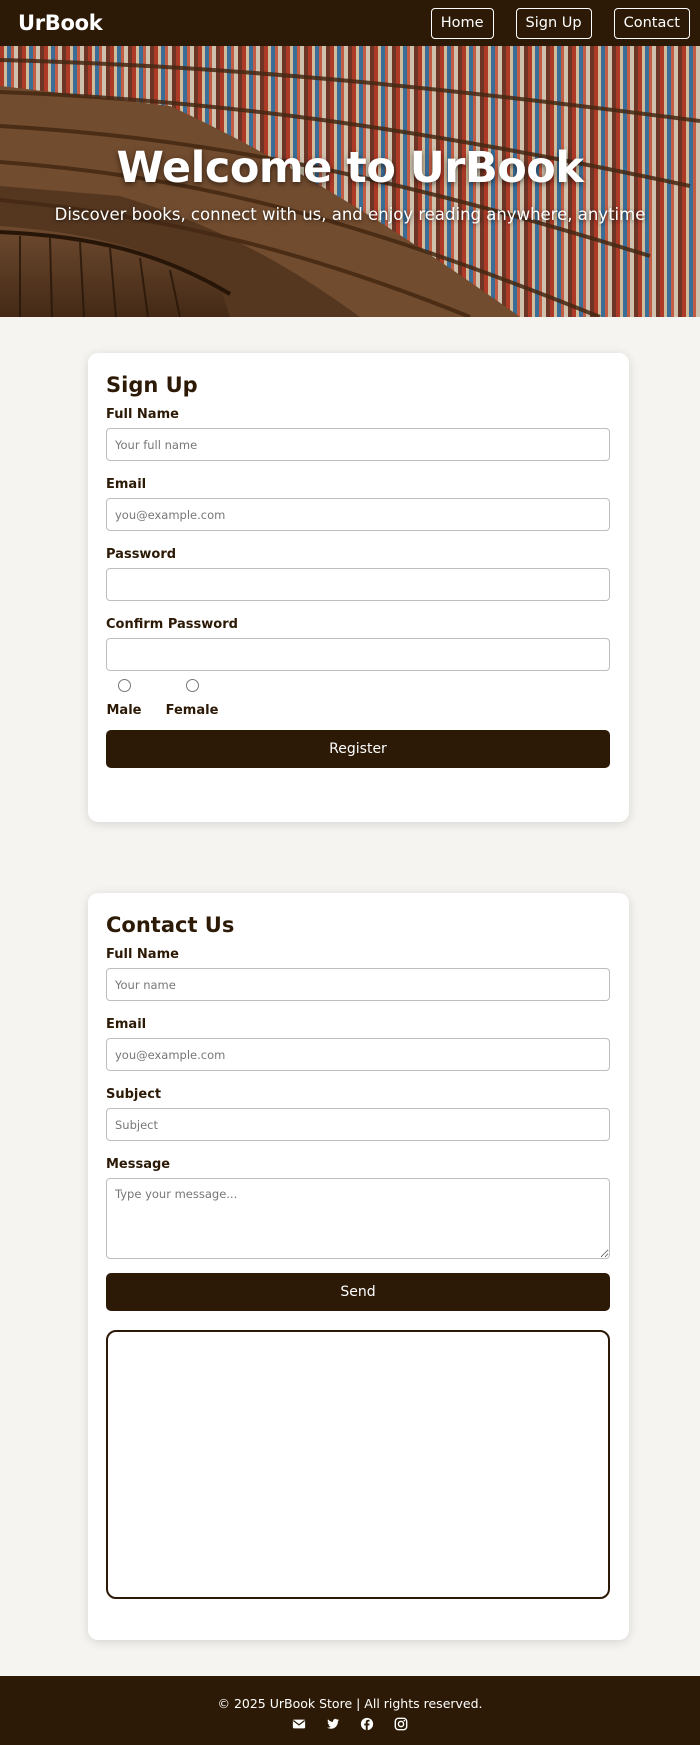 The height and width of the screenshot is (1745, 700). Describe the element at coordinates (60, 23) in the screenshot. I see `brand-logo: UrBook` at that location.